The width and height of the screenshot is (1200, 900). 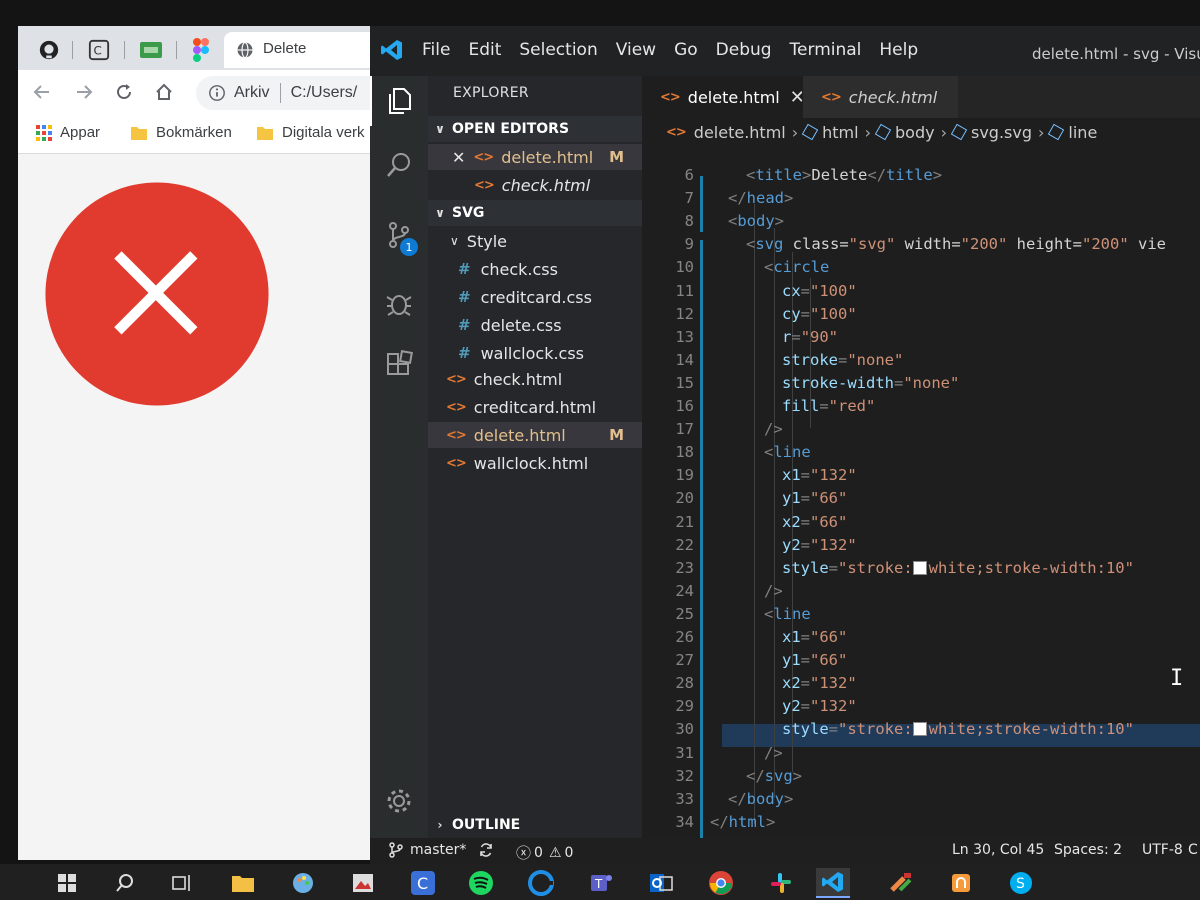 What do you see at coordinates (427, 850) in the screenshot?
I see `branch-indicator: master*` at bounding box center [427, 850].